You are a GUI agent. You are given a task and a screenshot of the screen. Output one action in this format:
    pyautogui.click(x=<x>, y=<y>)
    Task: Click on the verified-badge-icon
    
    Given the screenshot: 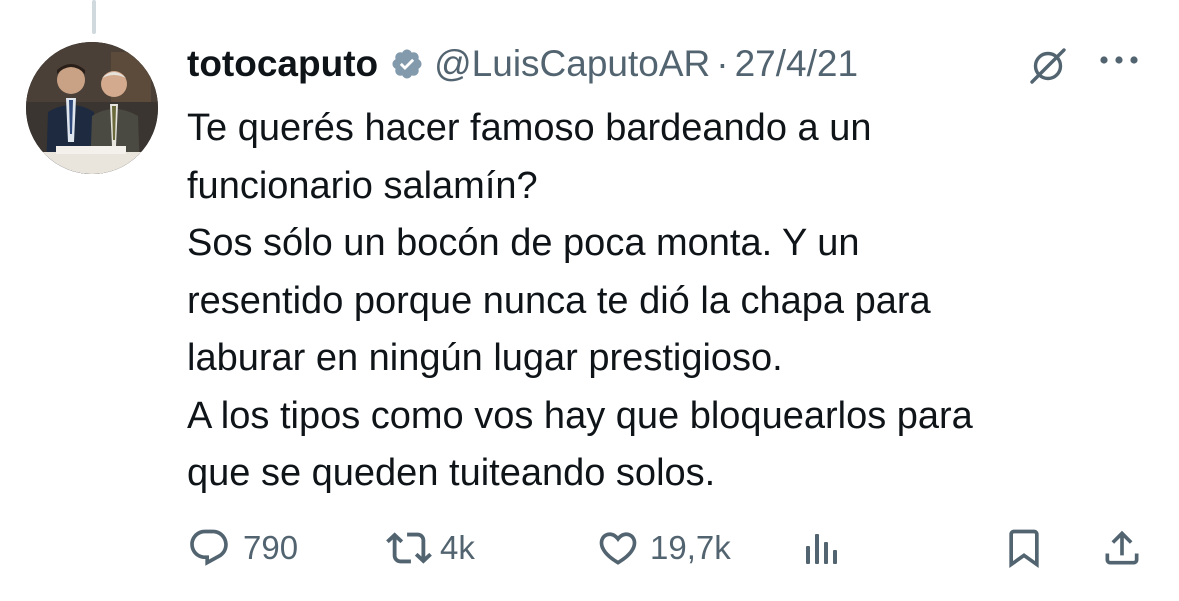 What is the action you would take?
    pyautogui.click(x=407, y=64)
    